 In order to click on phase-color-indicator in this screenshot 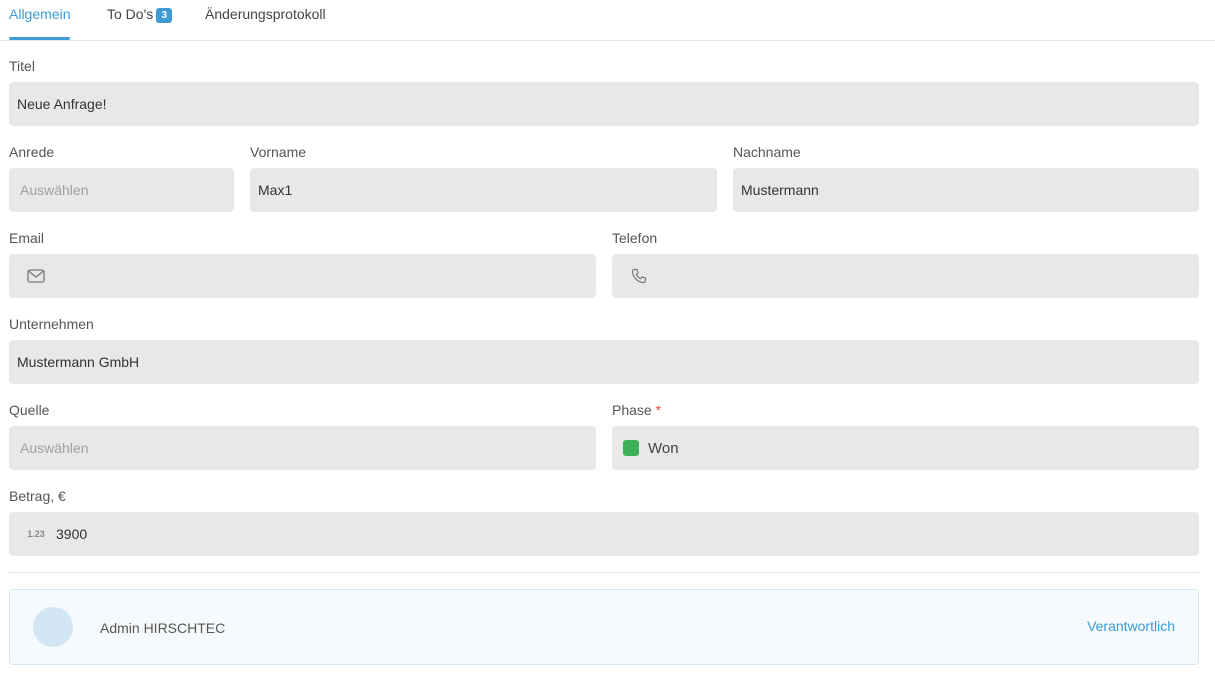, I will do `click(631, 448)`.